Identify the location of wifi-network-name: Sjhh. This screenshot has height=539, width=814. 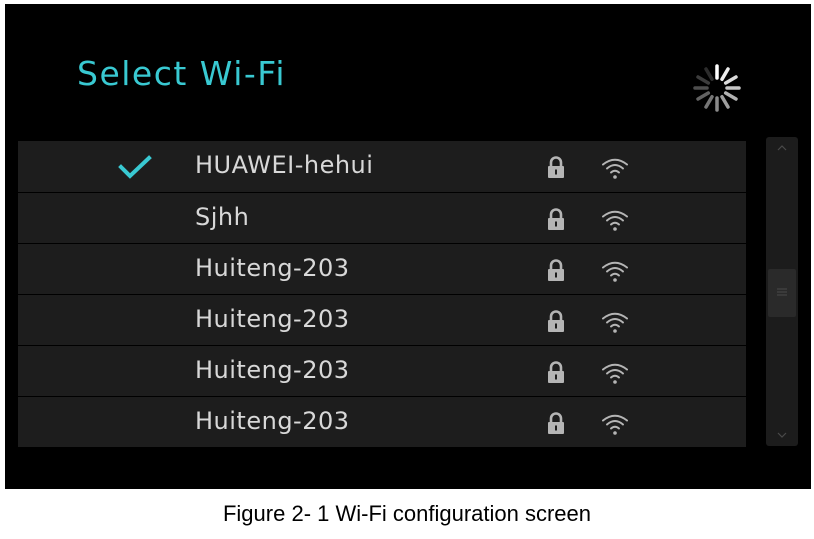
(222, 217).